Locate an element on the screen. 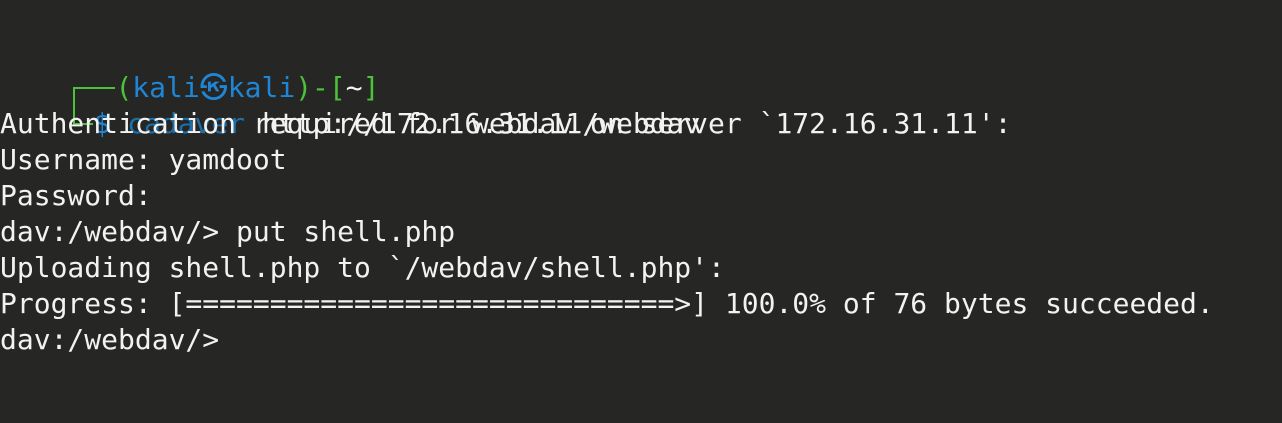 The image size is (1282, 423). command-line: $ cadaver http://172.16.31.11/webdav is located at coordinates (350, 105).